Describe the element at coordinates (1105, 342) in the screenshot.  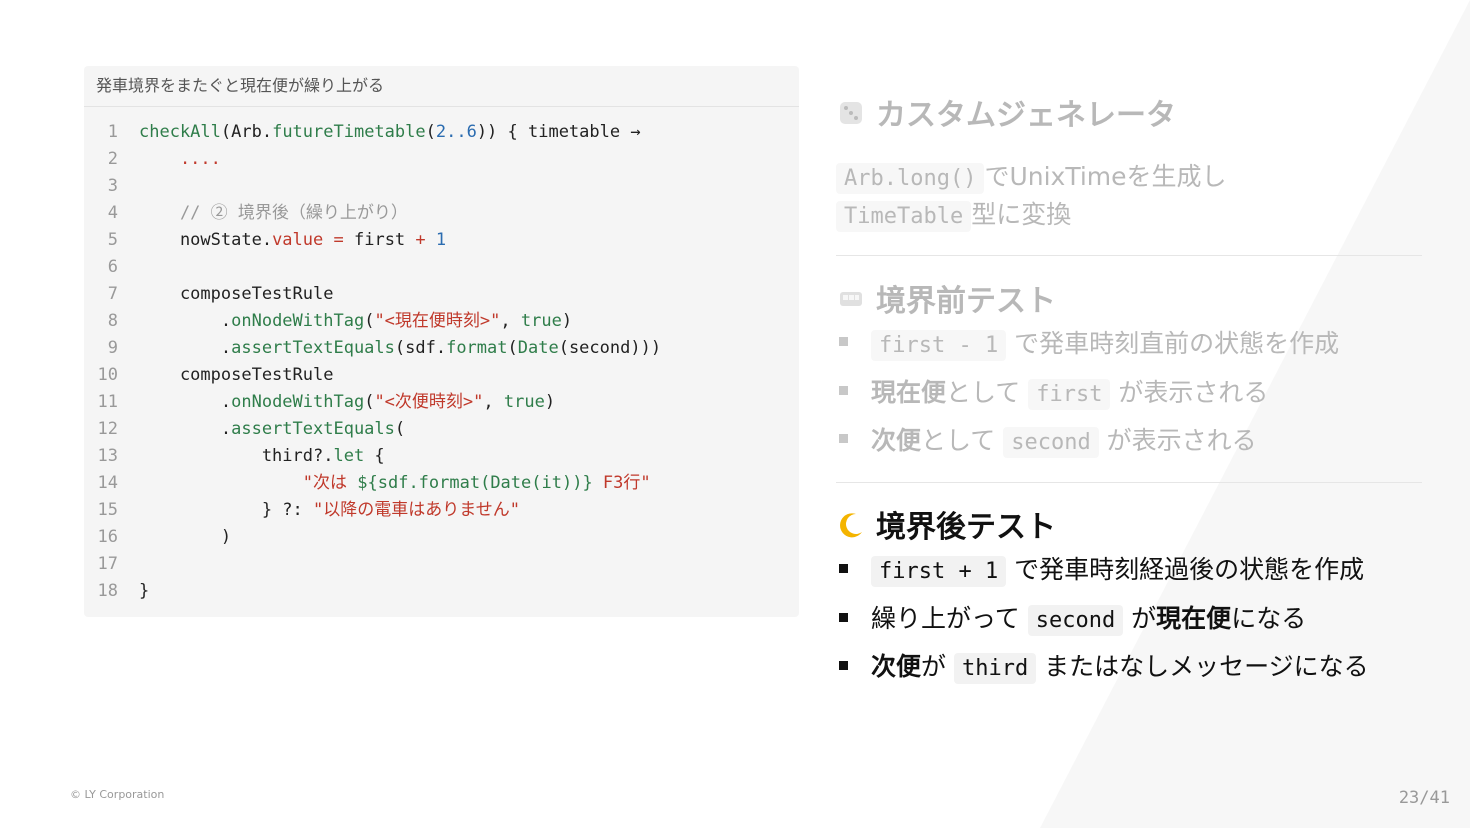
I see `before-item-1: first - 1 で発車時刻直前の状態を作成` at that location.